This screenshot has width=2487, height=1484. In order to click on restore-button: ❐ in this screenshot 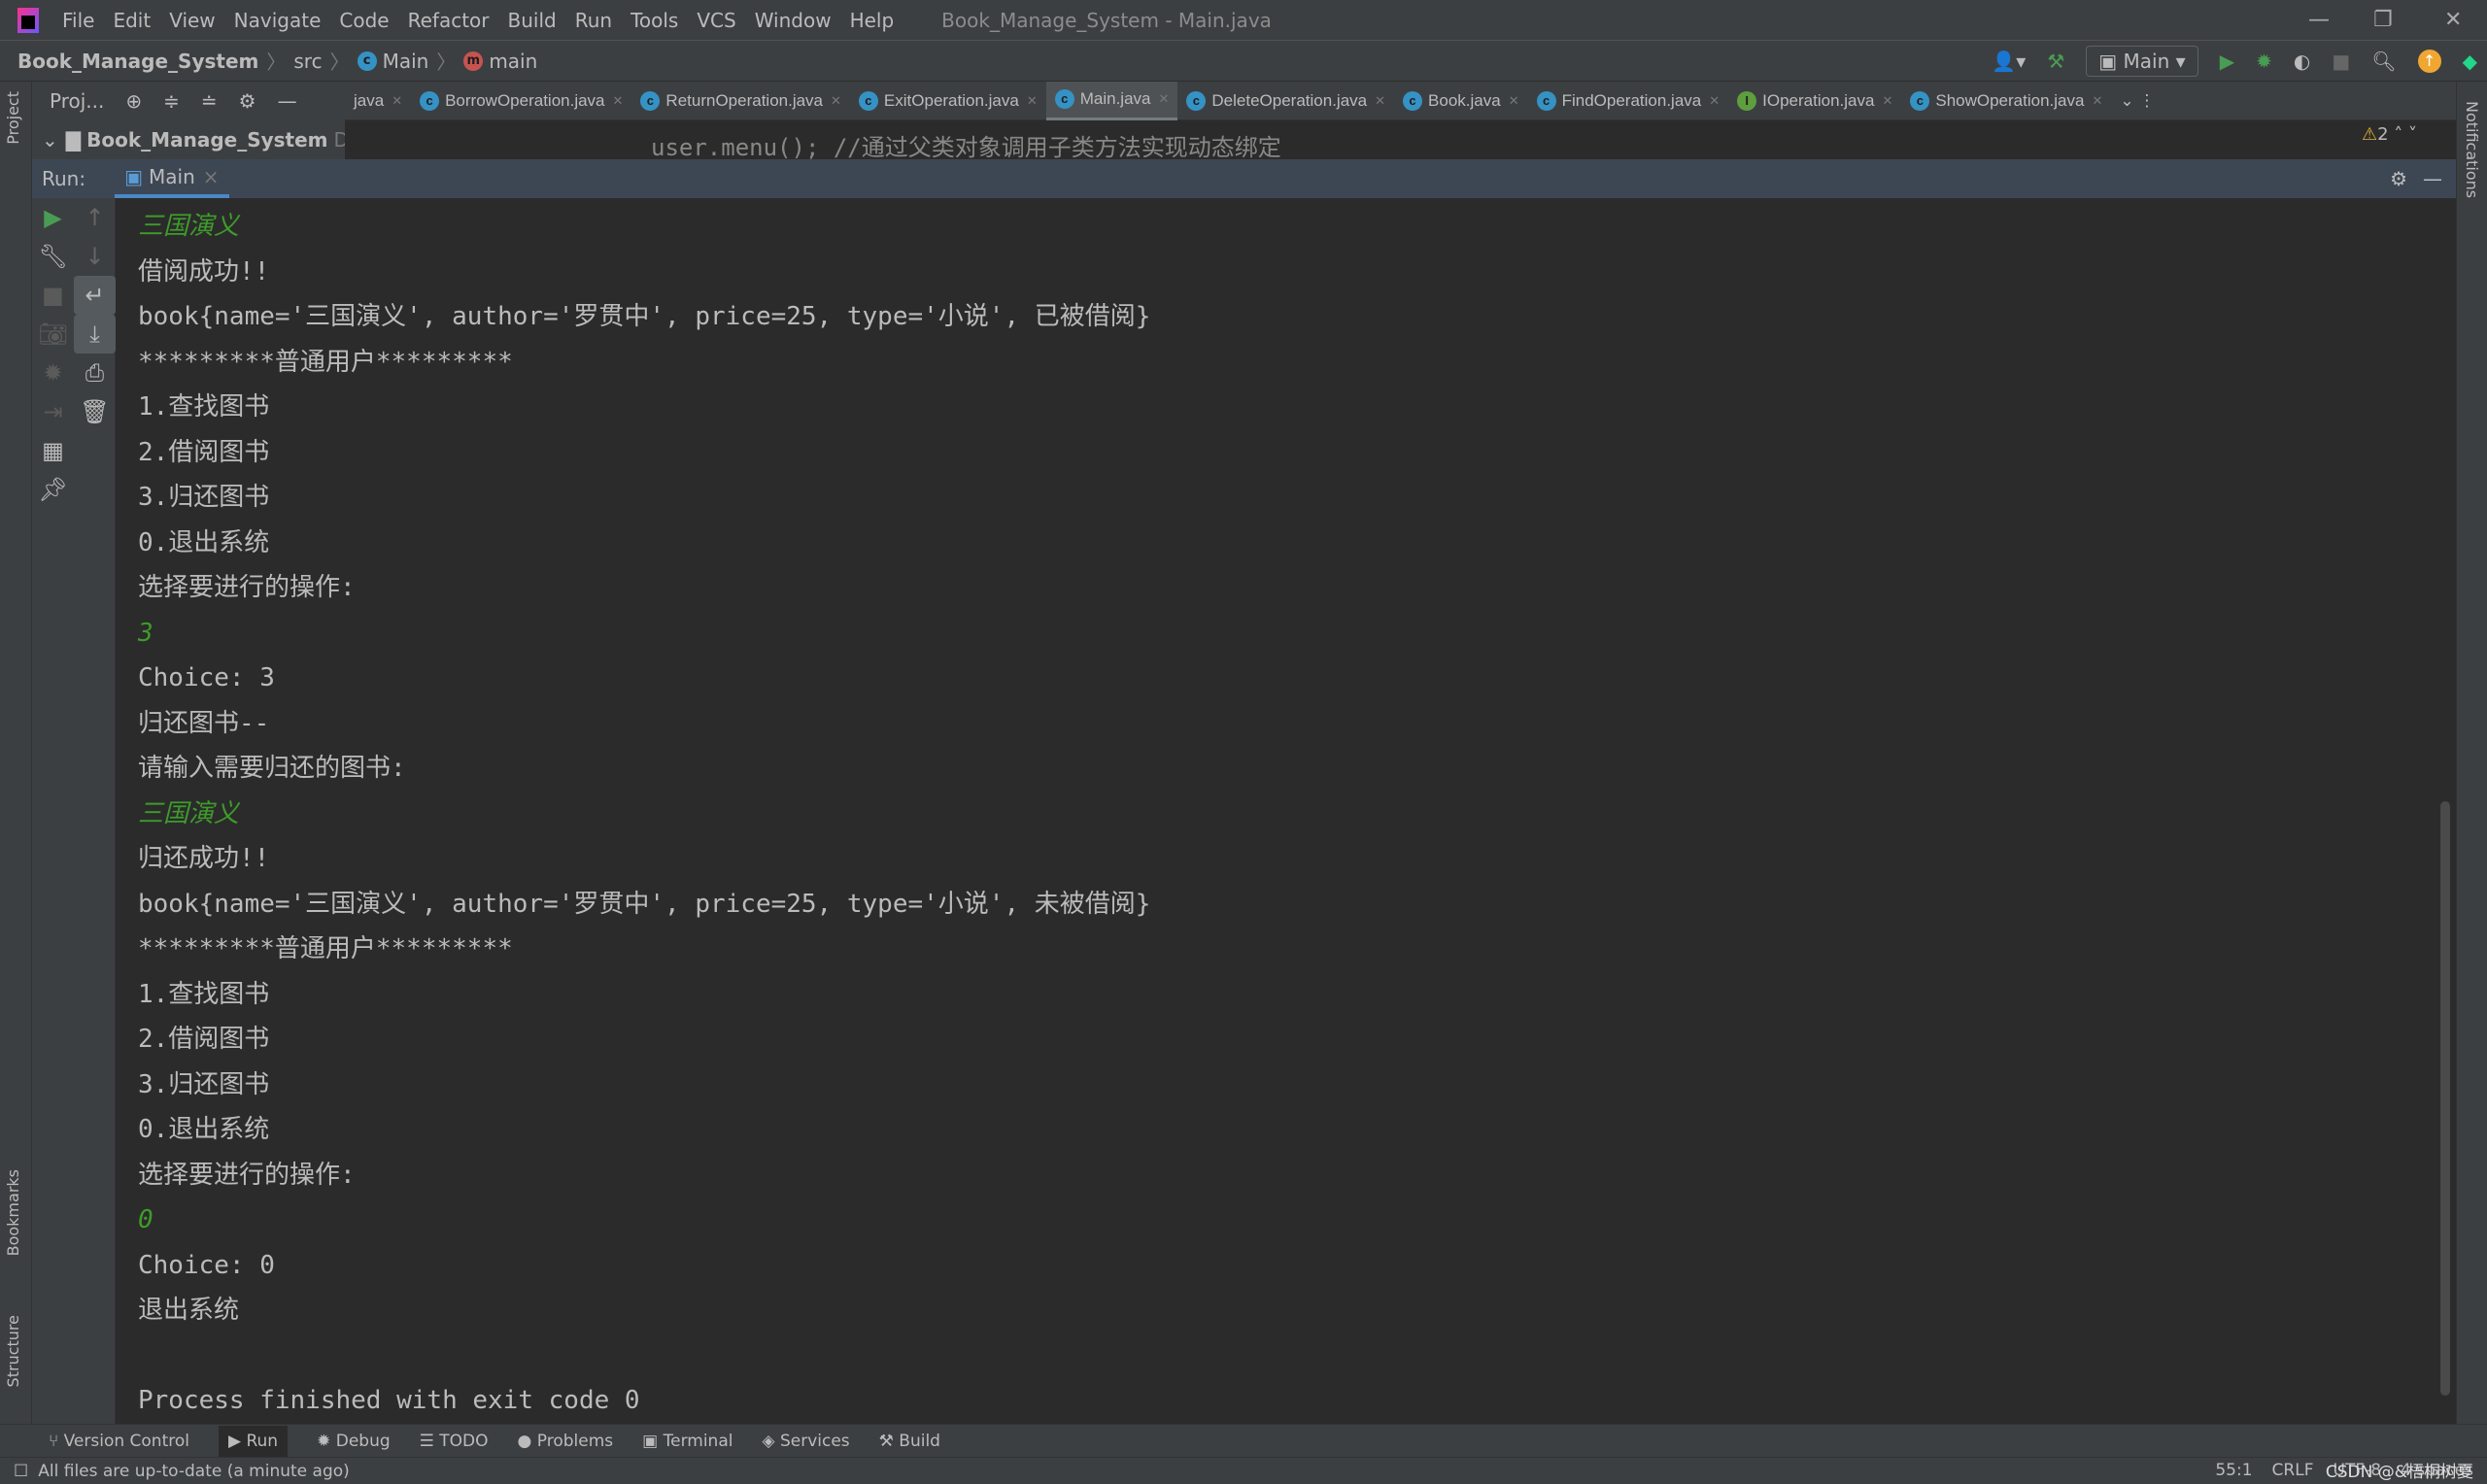, I will do `click(2383, 20)`.